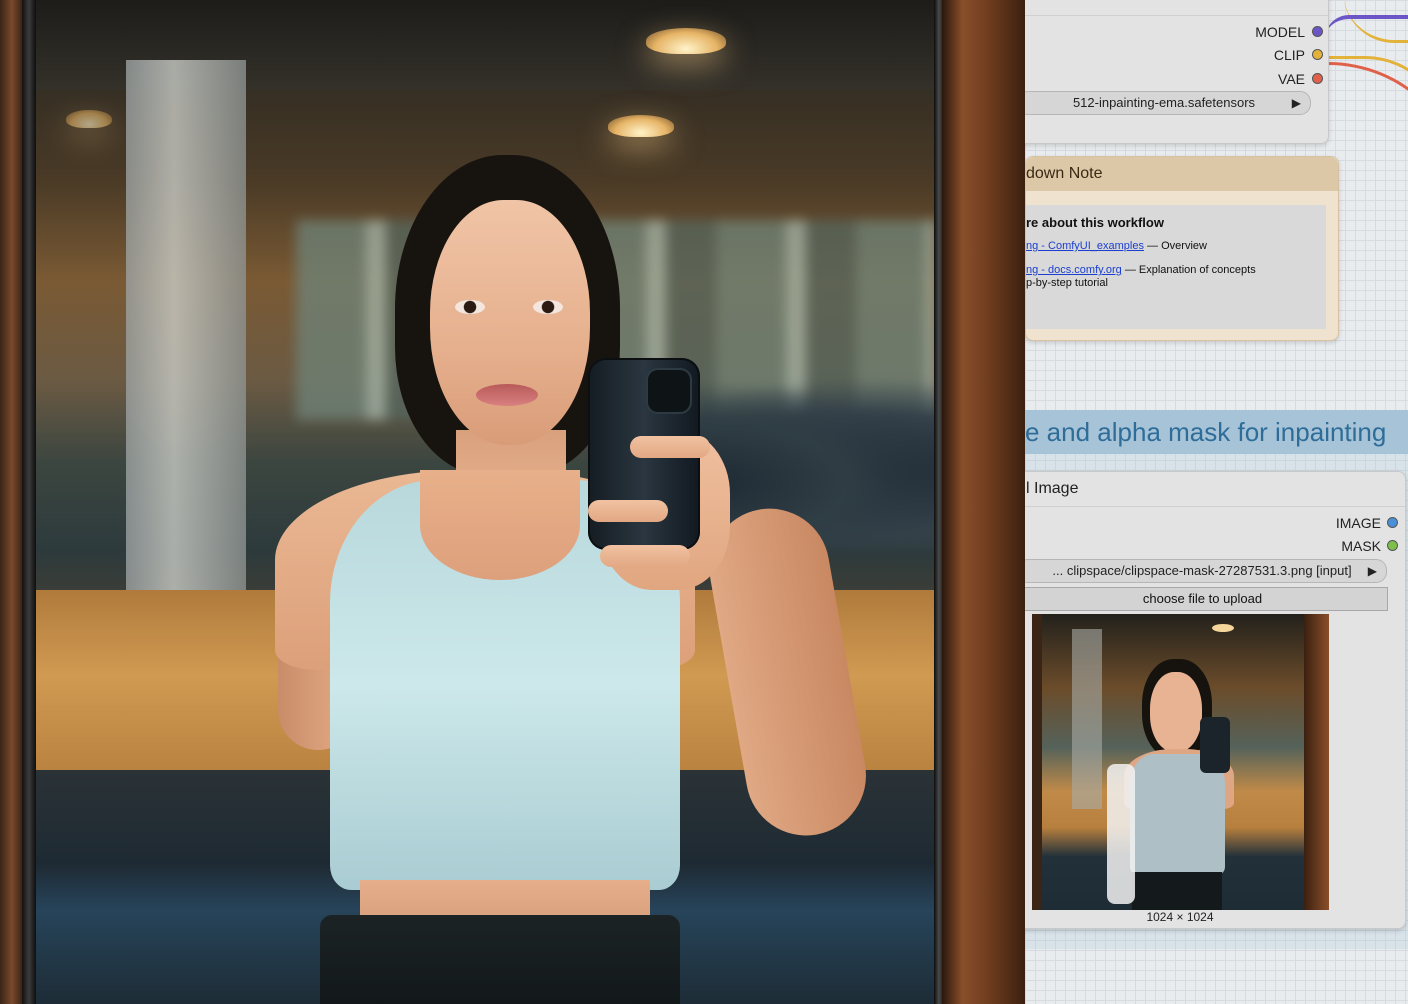 Image resolution: width=1408 pixels, height=1004 pixels. Describe the element at coordinates (12, 502) in the screenshot. I see `mirror-frame-left` at that location.